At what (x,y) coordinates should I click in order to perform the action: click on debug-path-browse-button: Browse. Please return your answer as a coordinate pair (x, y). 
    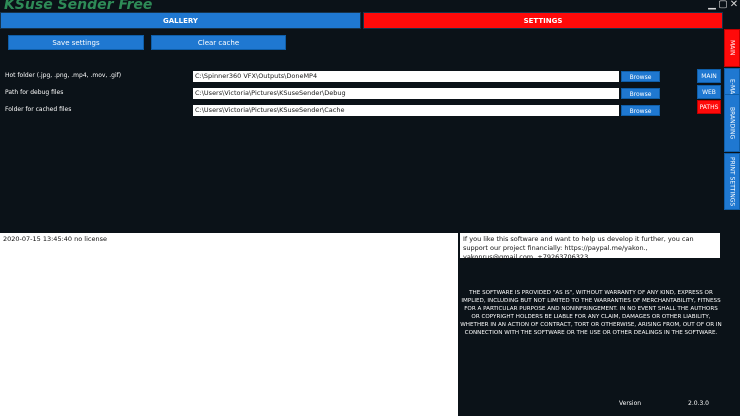
    Looking at the image, I should click on (640, 93).